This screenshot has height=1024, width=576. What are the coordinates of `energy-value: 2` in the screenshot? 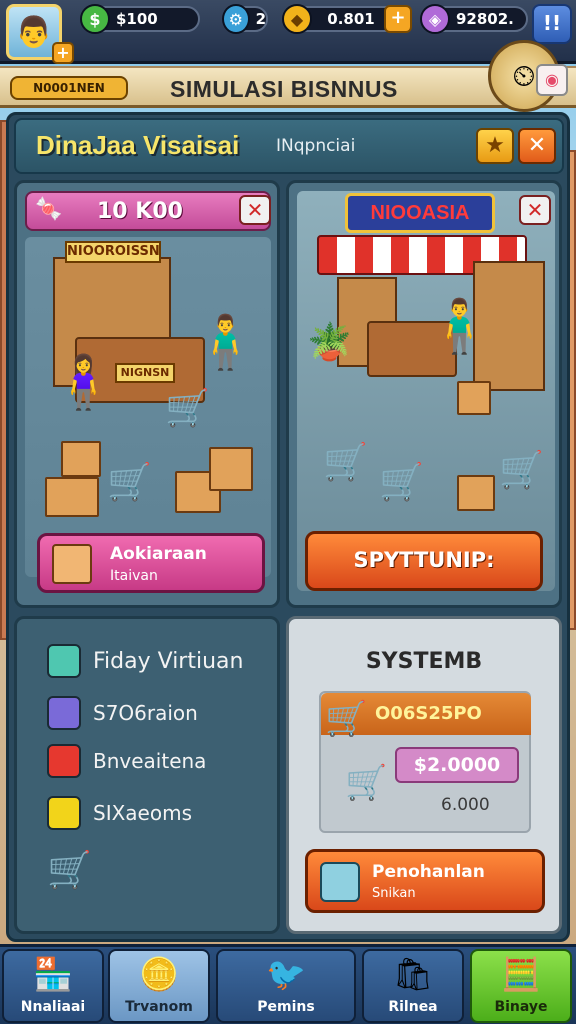 It's located at (260, 19).